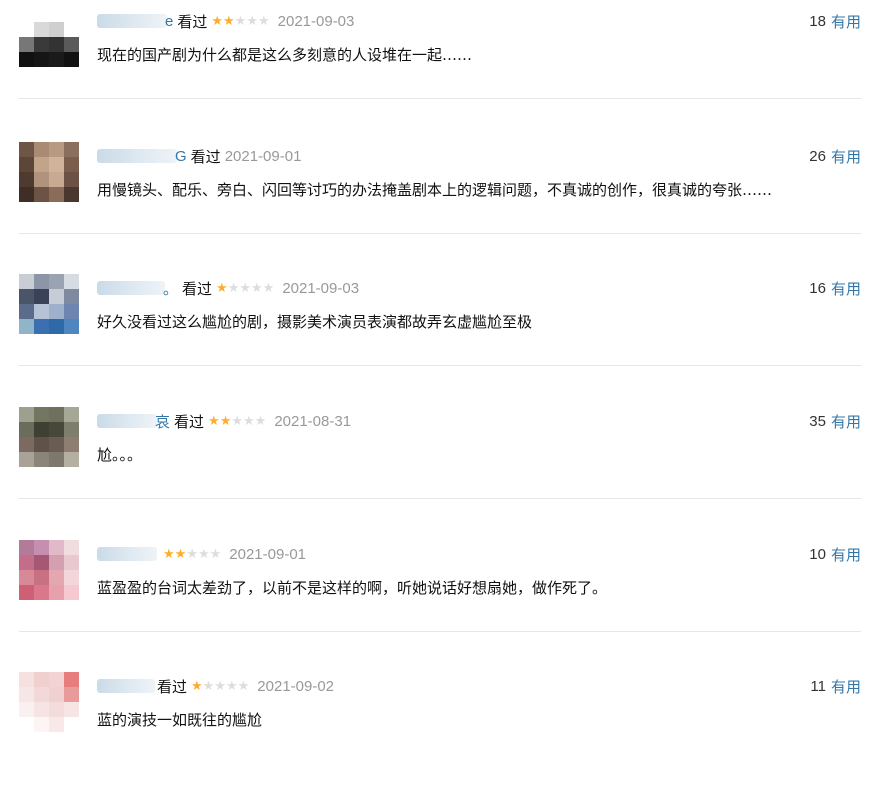 This screenshot has width=880, height=798. Describe the element at coordinates (225, 21) in the screenshot. I see `comment-meta: e 看过 ★ ★ ★ ★ ★ 2021-09-03` at that location.